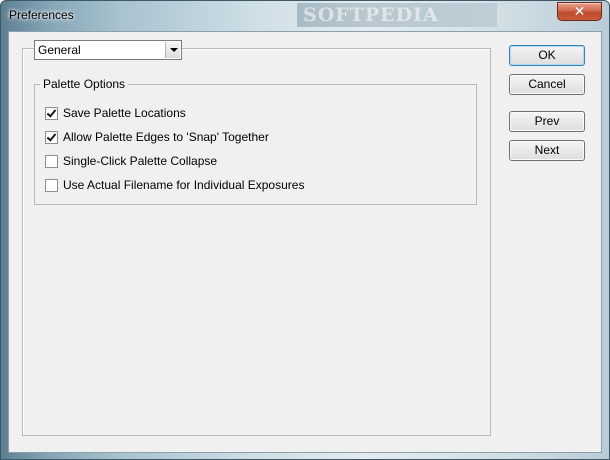 The image size is (610, 460). I want to click on snap-palette-edges-checkbox, so click(51, 137).